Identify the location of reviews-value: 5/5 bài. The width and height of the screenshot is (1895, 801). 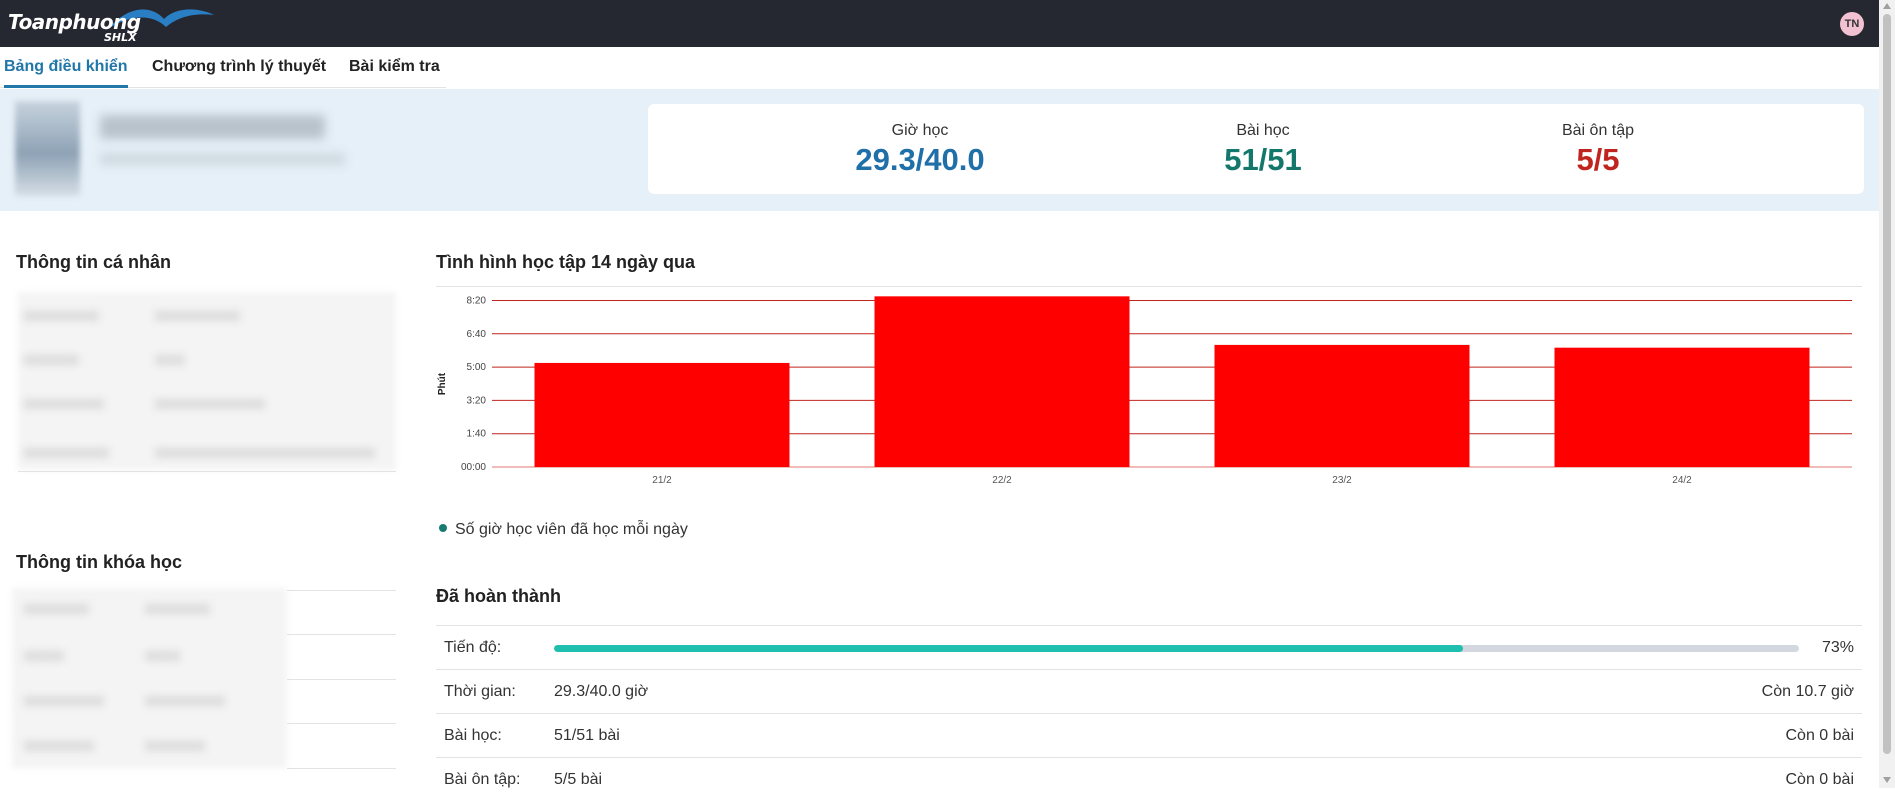
(578, 779).